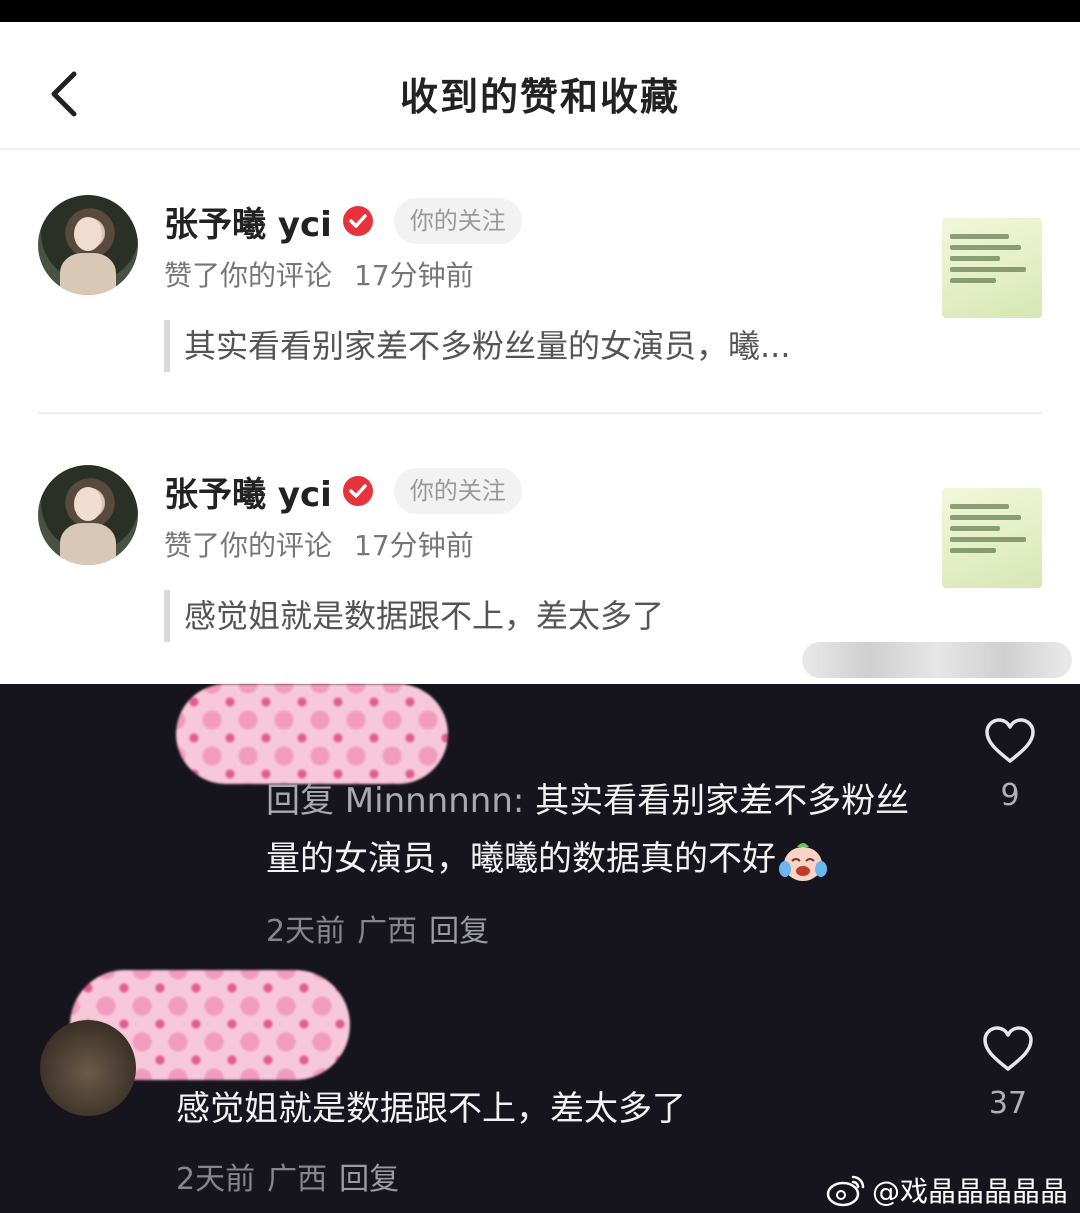 This screenshot has width=1080, height=1213. Describe the element at coordinates (803, 861) in the screenshot. I see `crying-laugh-emoji-icon` at that location.